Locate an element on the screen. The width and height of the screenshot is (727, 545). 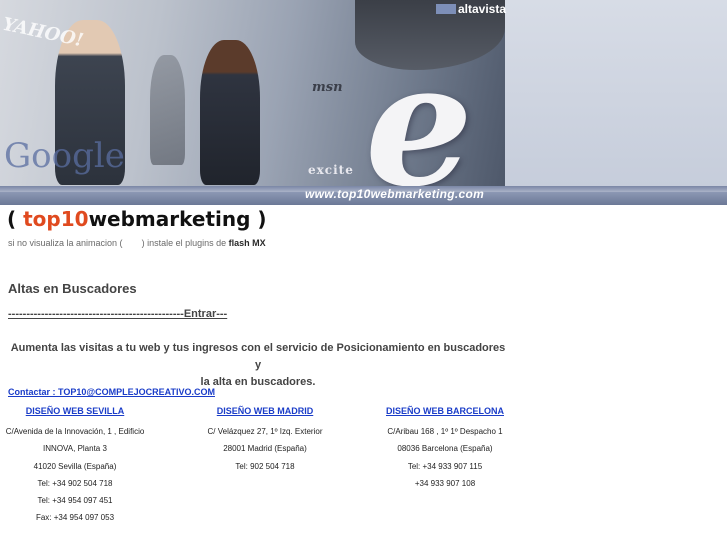
office-line: 28001 Madrid (España) is located at coordinates (265, 449).